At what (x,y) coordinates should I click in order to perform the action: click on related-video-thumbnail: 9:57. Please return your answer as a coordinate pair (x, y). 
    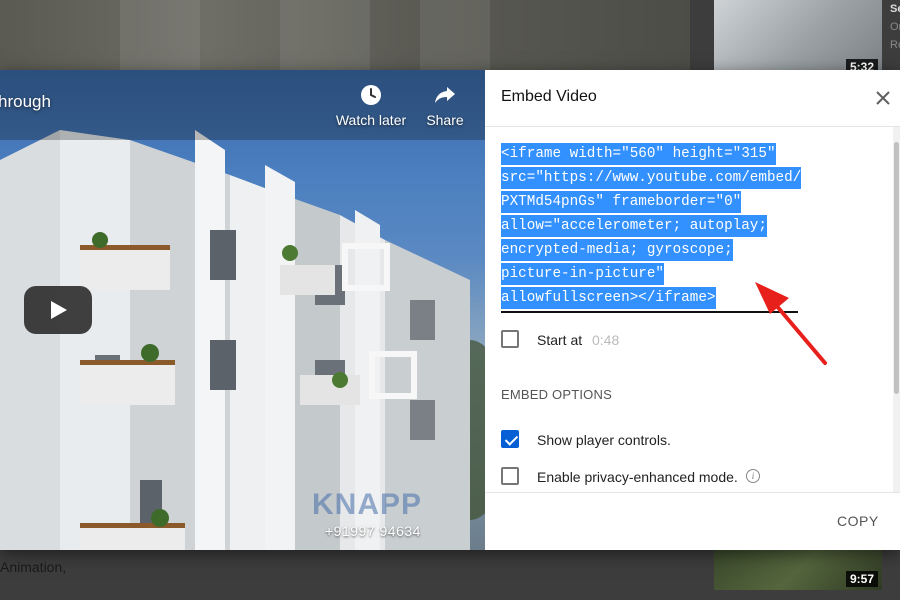
    Looking at the image, I should click on (798, 570).